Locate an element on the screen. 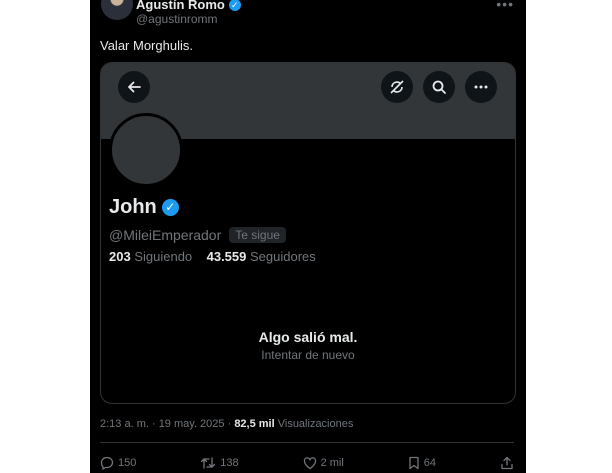 This screenshot has width=612, height=473. followers-count: 43.559 is located at coordinates (226, 256).